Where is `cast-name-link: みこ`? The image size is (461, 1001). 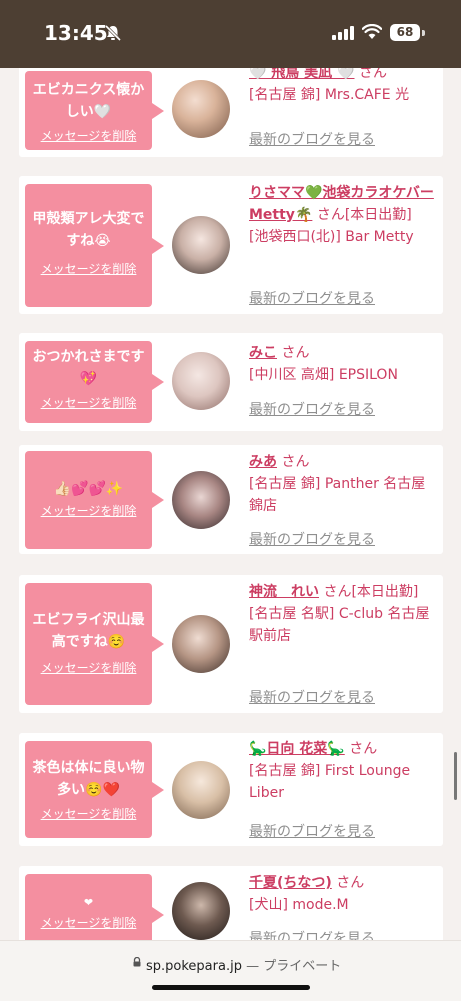 cast-name-link: みこ is located at coordinates (263, 353).